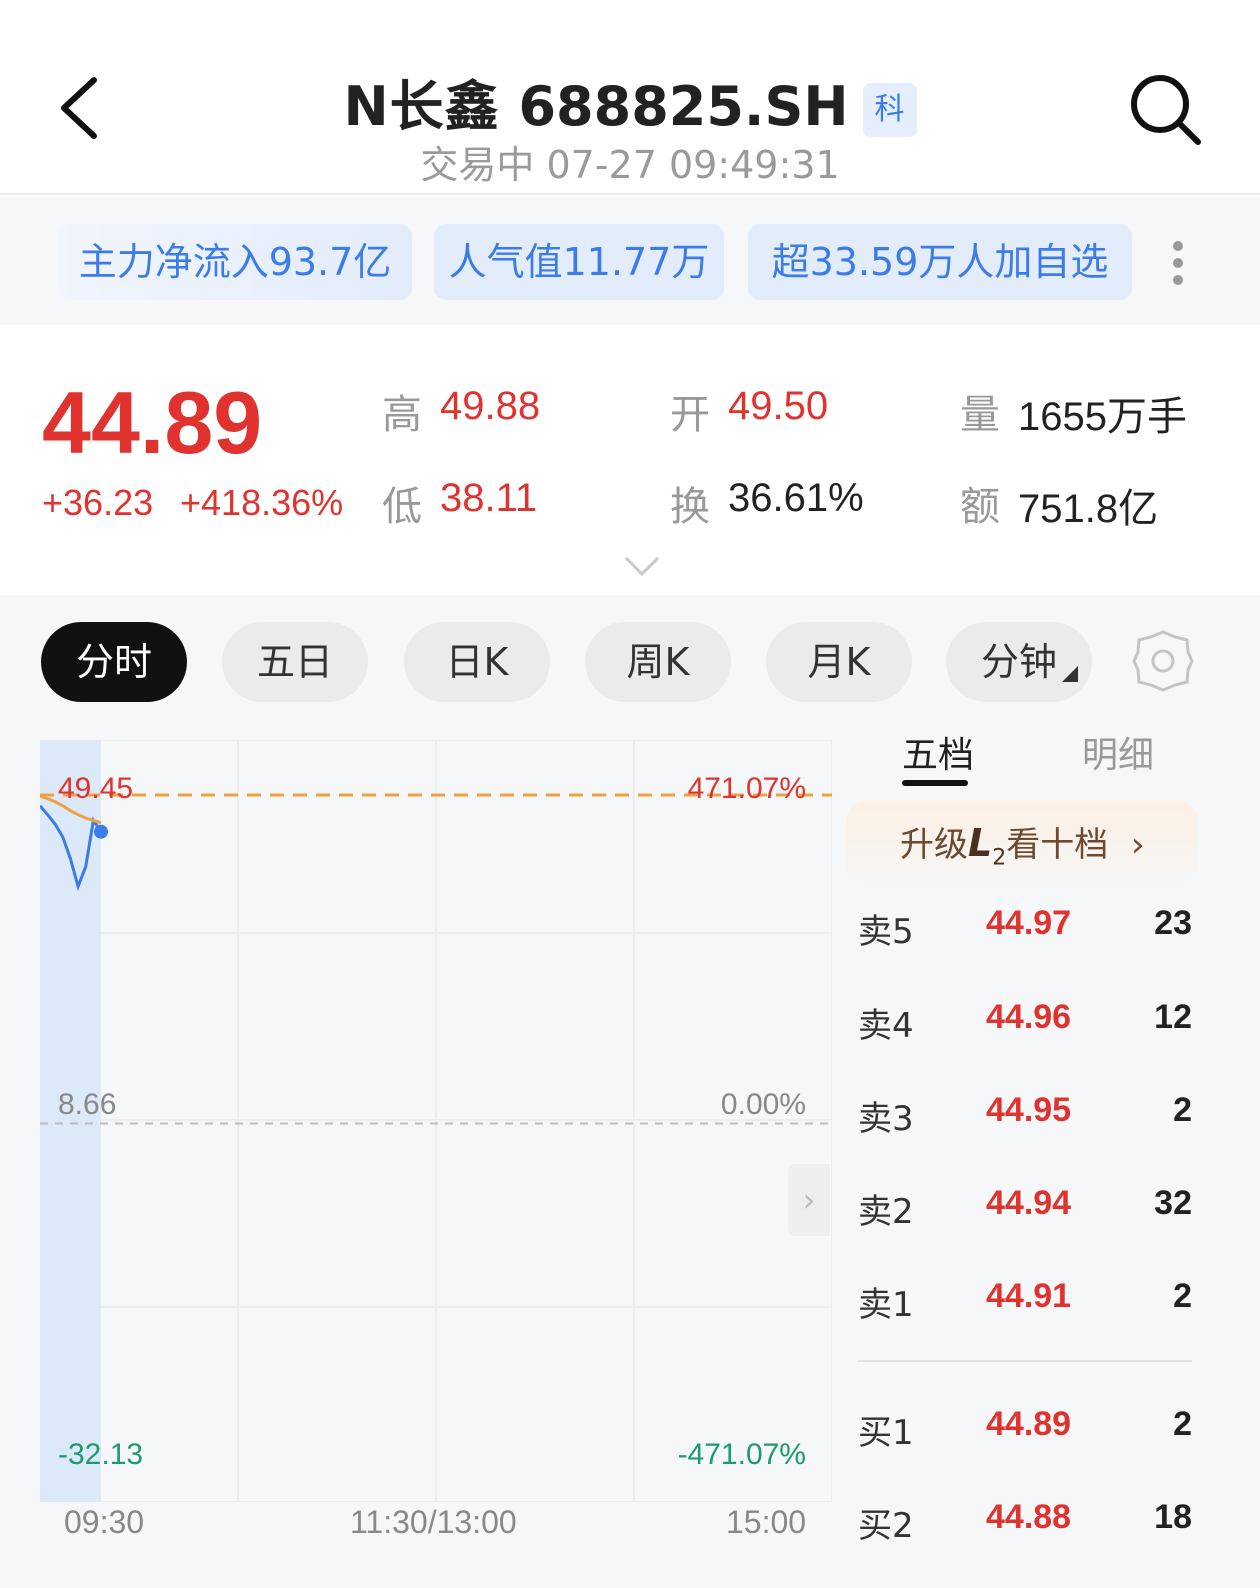 This screenshot has height=1588, width=1260. I want to click on x-axis-label-end: 15:00, so click(766, 1522).